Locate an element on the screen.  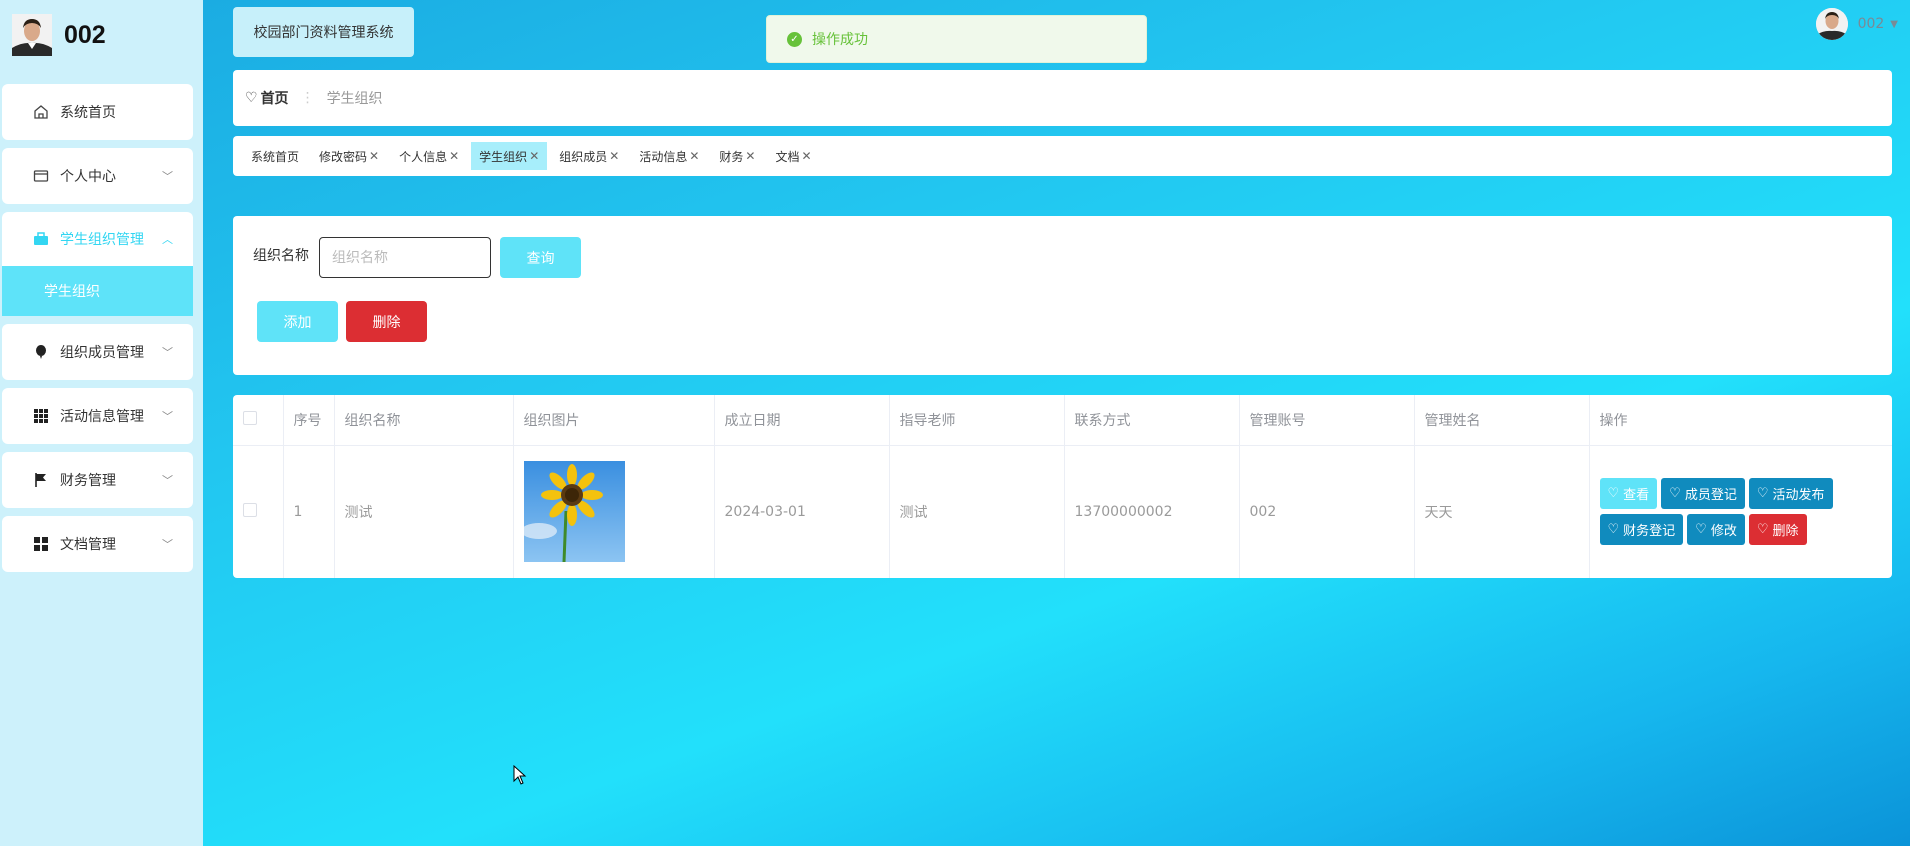
user-avatar is located at coordinates (1831, 24).